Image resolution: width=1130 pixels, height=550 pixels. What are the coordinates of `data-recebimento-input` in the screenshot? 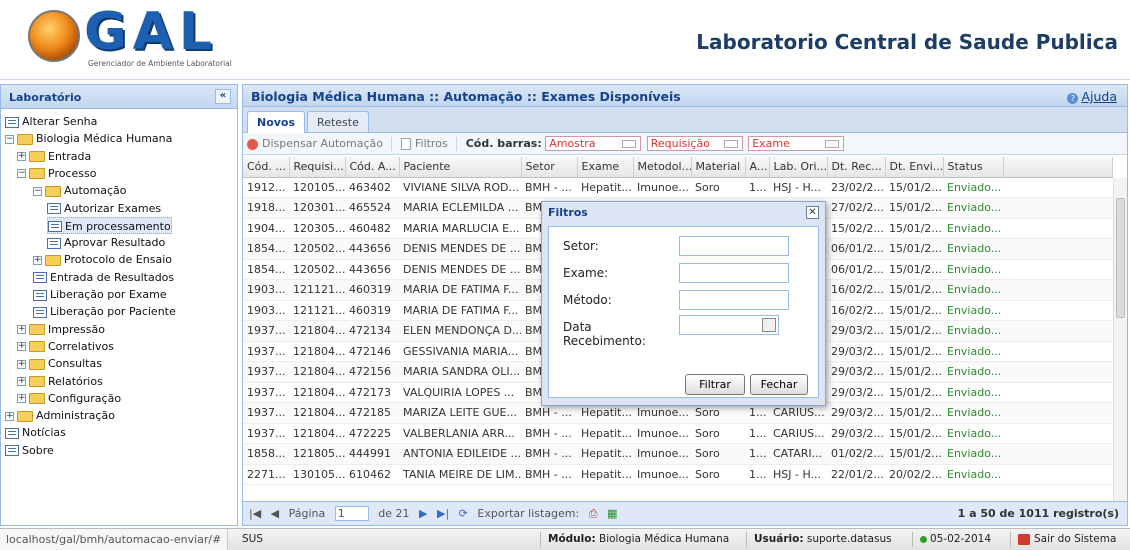 It's located at (729, 325).